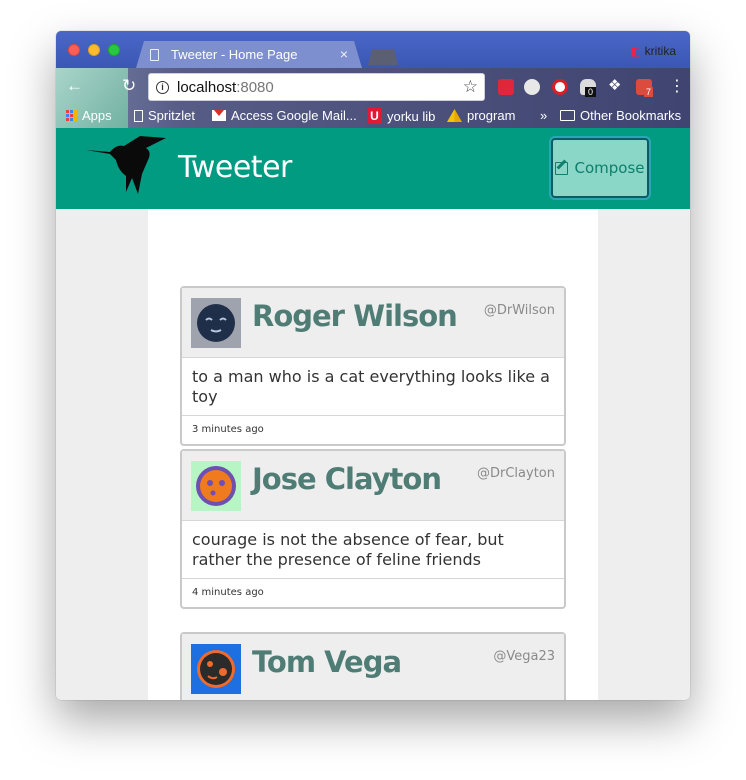 The width and height of the screenshot is (746, 780). I want to click on bookmark-apps: Apps, so click(89, 115).